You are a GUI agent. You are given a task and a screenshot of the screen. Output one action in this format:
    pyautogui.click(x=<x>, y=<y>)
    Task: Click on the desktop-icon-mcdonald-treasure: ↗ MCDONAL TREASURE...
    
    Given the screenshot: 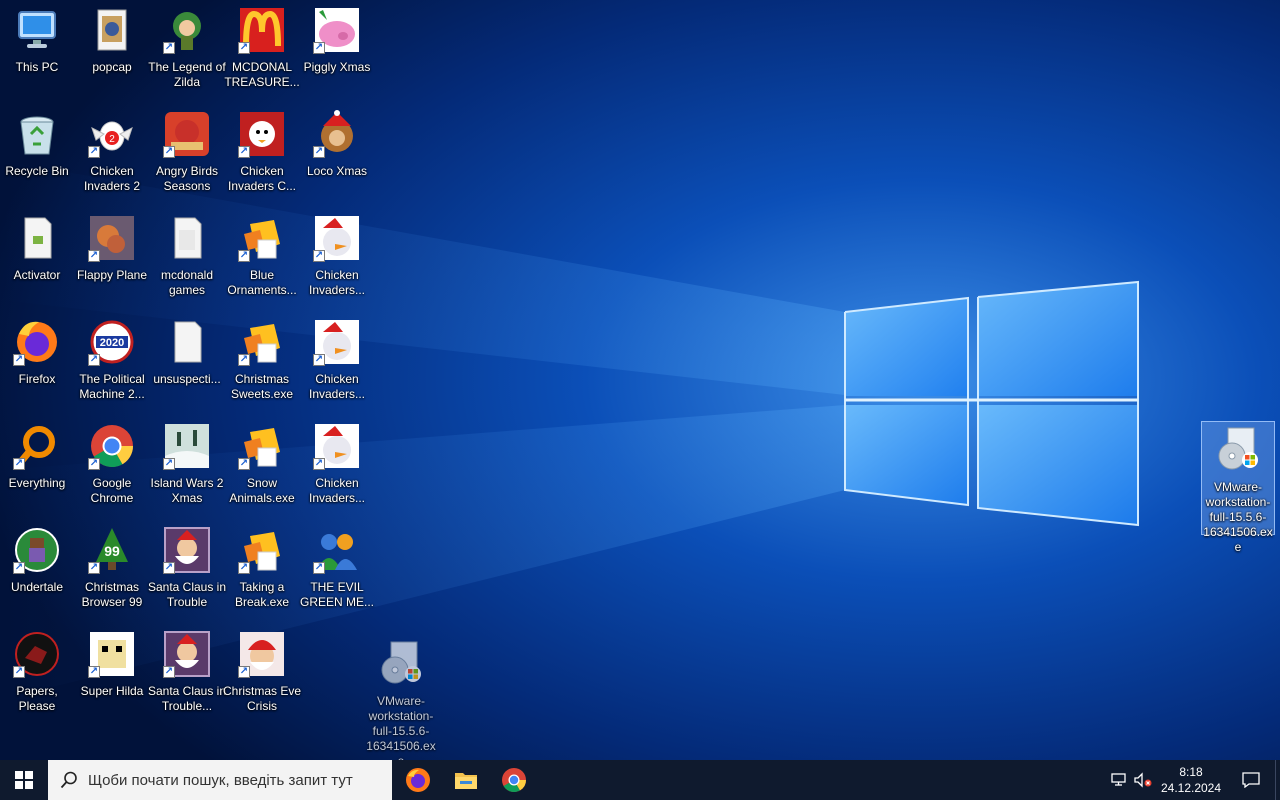 What is the action you would take?
    pyautogui.click(x=262, y=52)
    